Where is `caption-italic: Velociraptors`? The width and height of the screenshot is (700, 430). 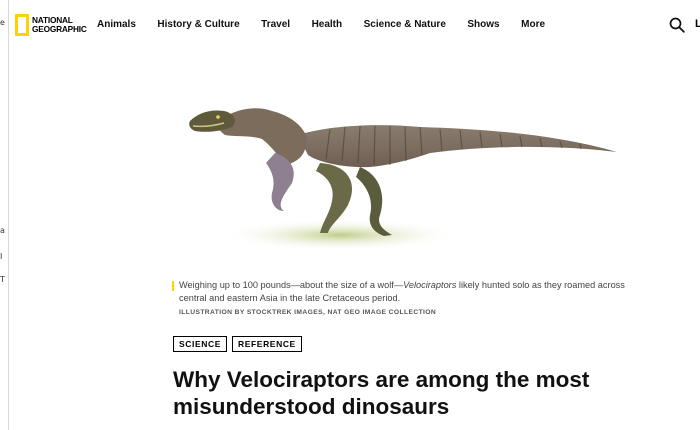 caption-italic: Velociraptors is located at coordinates (430, 285).